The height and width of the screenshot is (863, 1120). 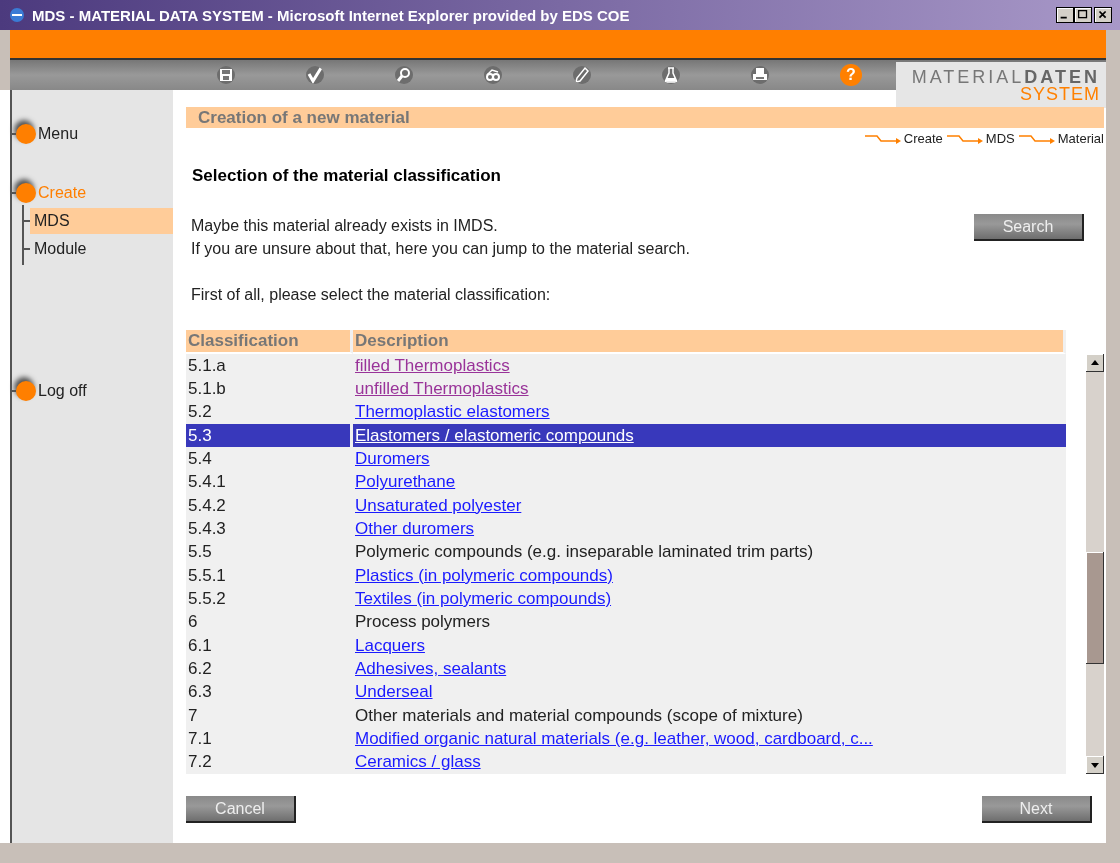 I want to click on classification-code: 6, so click(x=193, y=622).